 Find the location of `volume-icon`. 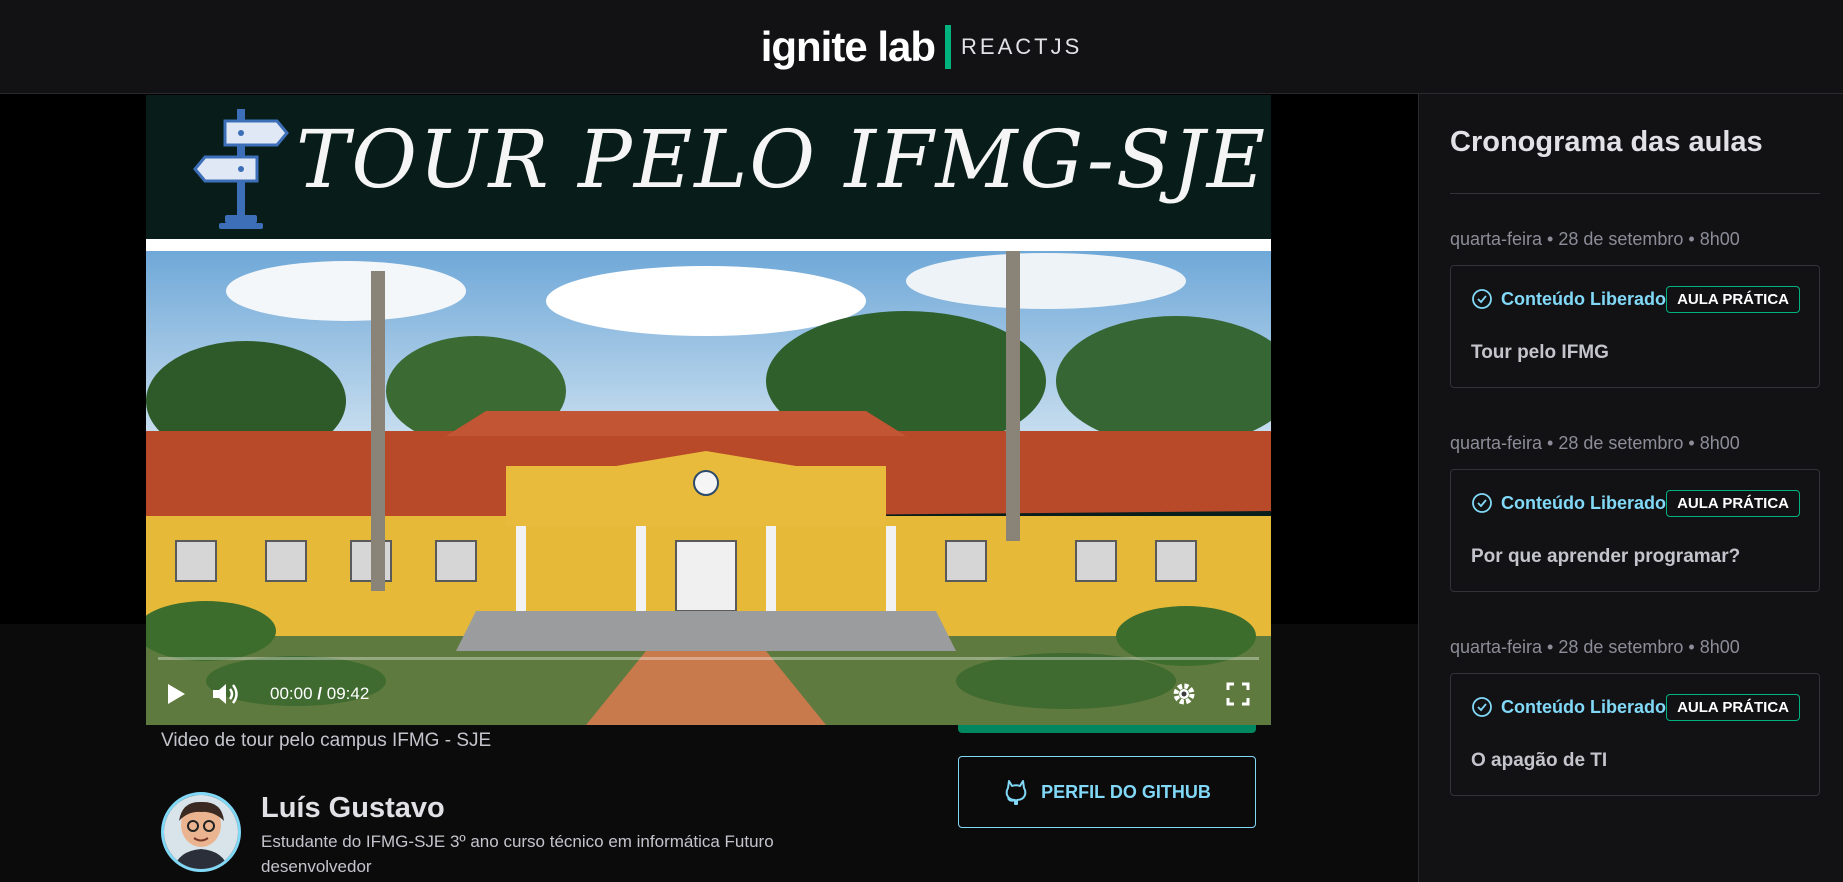

volume-icon is located at coordinates (226, 694).